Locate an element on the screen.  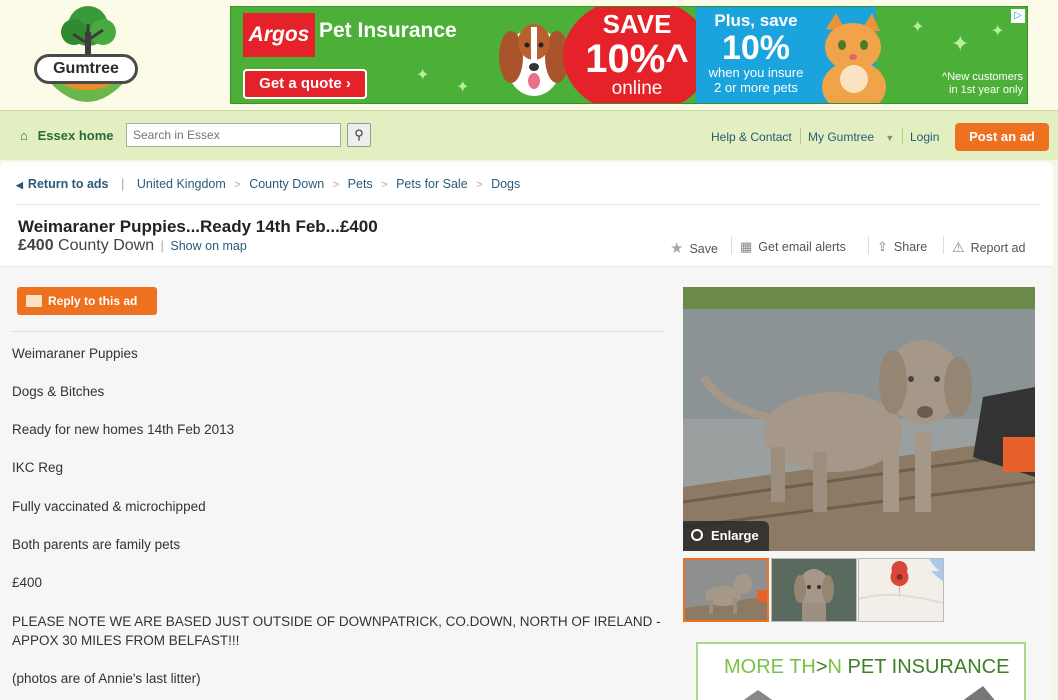
new-customers-l2: in 1st year only is located at coordinates (986, 90).